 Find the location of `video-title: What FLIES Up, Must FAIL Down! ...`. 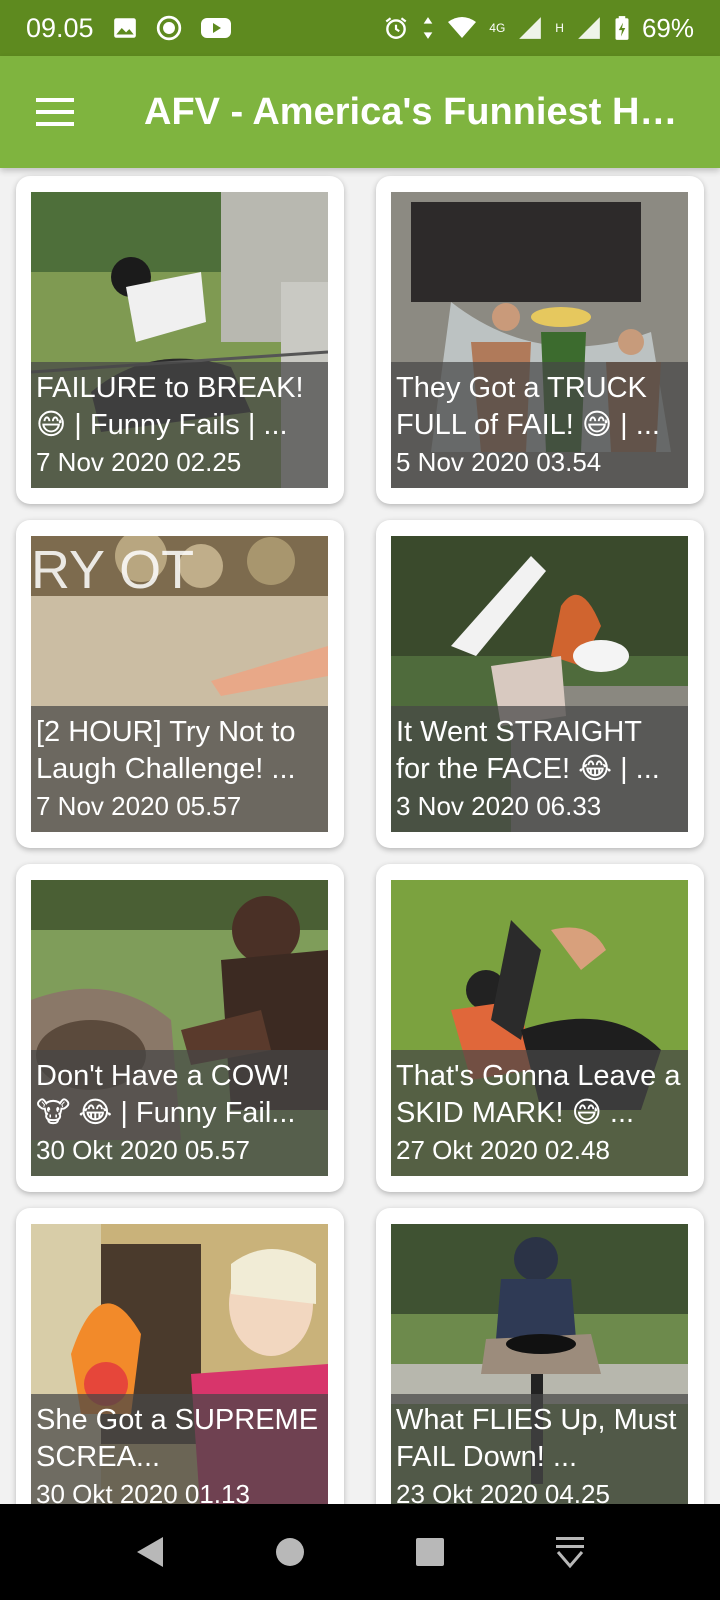

video-title: What FLIES Up, Must FAIL Down! ... is located at coordinates (536, 1438).